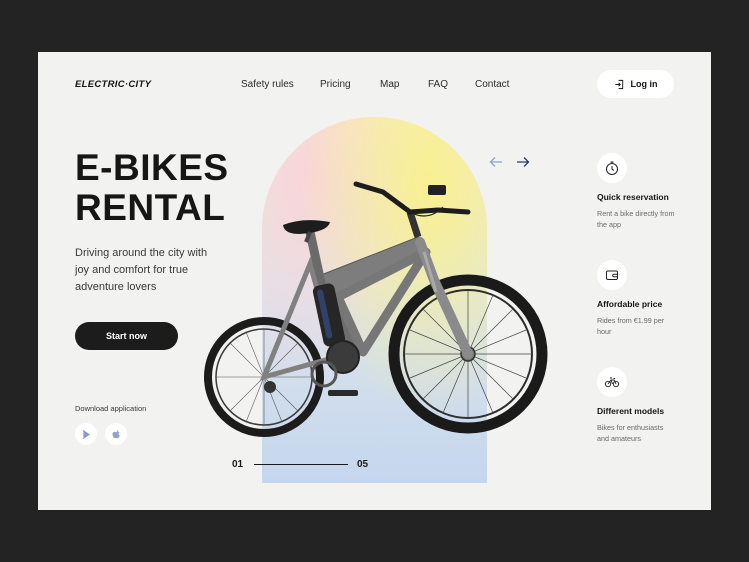 The height and width of the screenshot is (562, 749). I want to click on login-button: Log in, so click(635, 84).